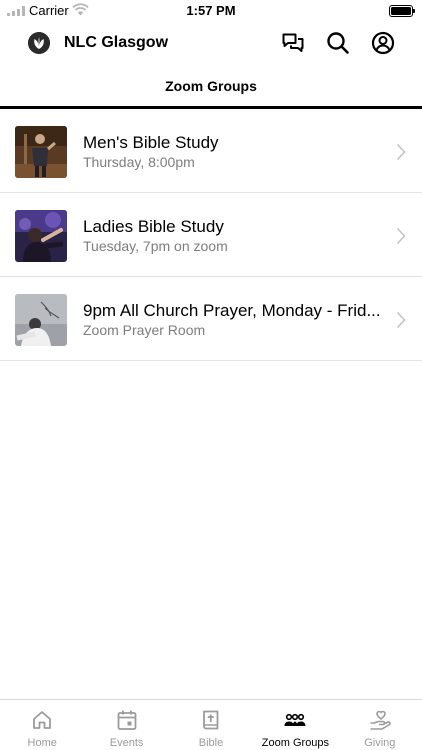 This screenshot has width=422, height=750. What do you see at coordinates (155, 246) in the screenshot?
I see `list-item-subtitle: Tuesday, 7pm on zoom` at bounding box center [155, 246].